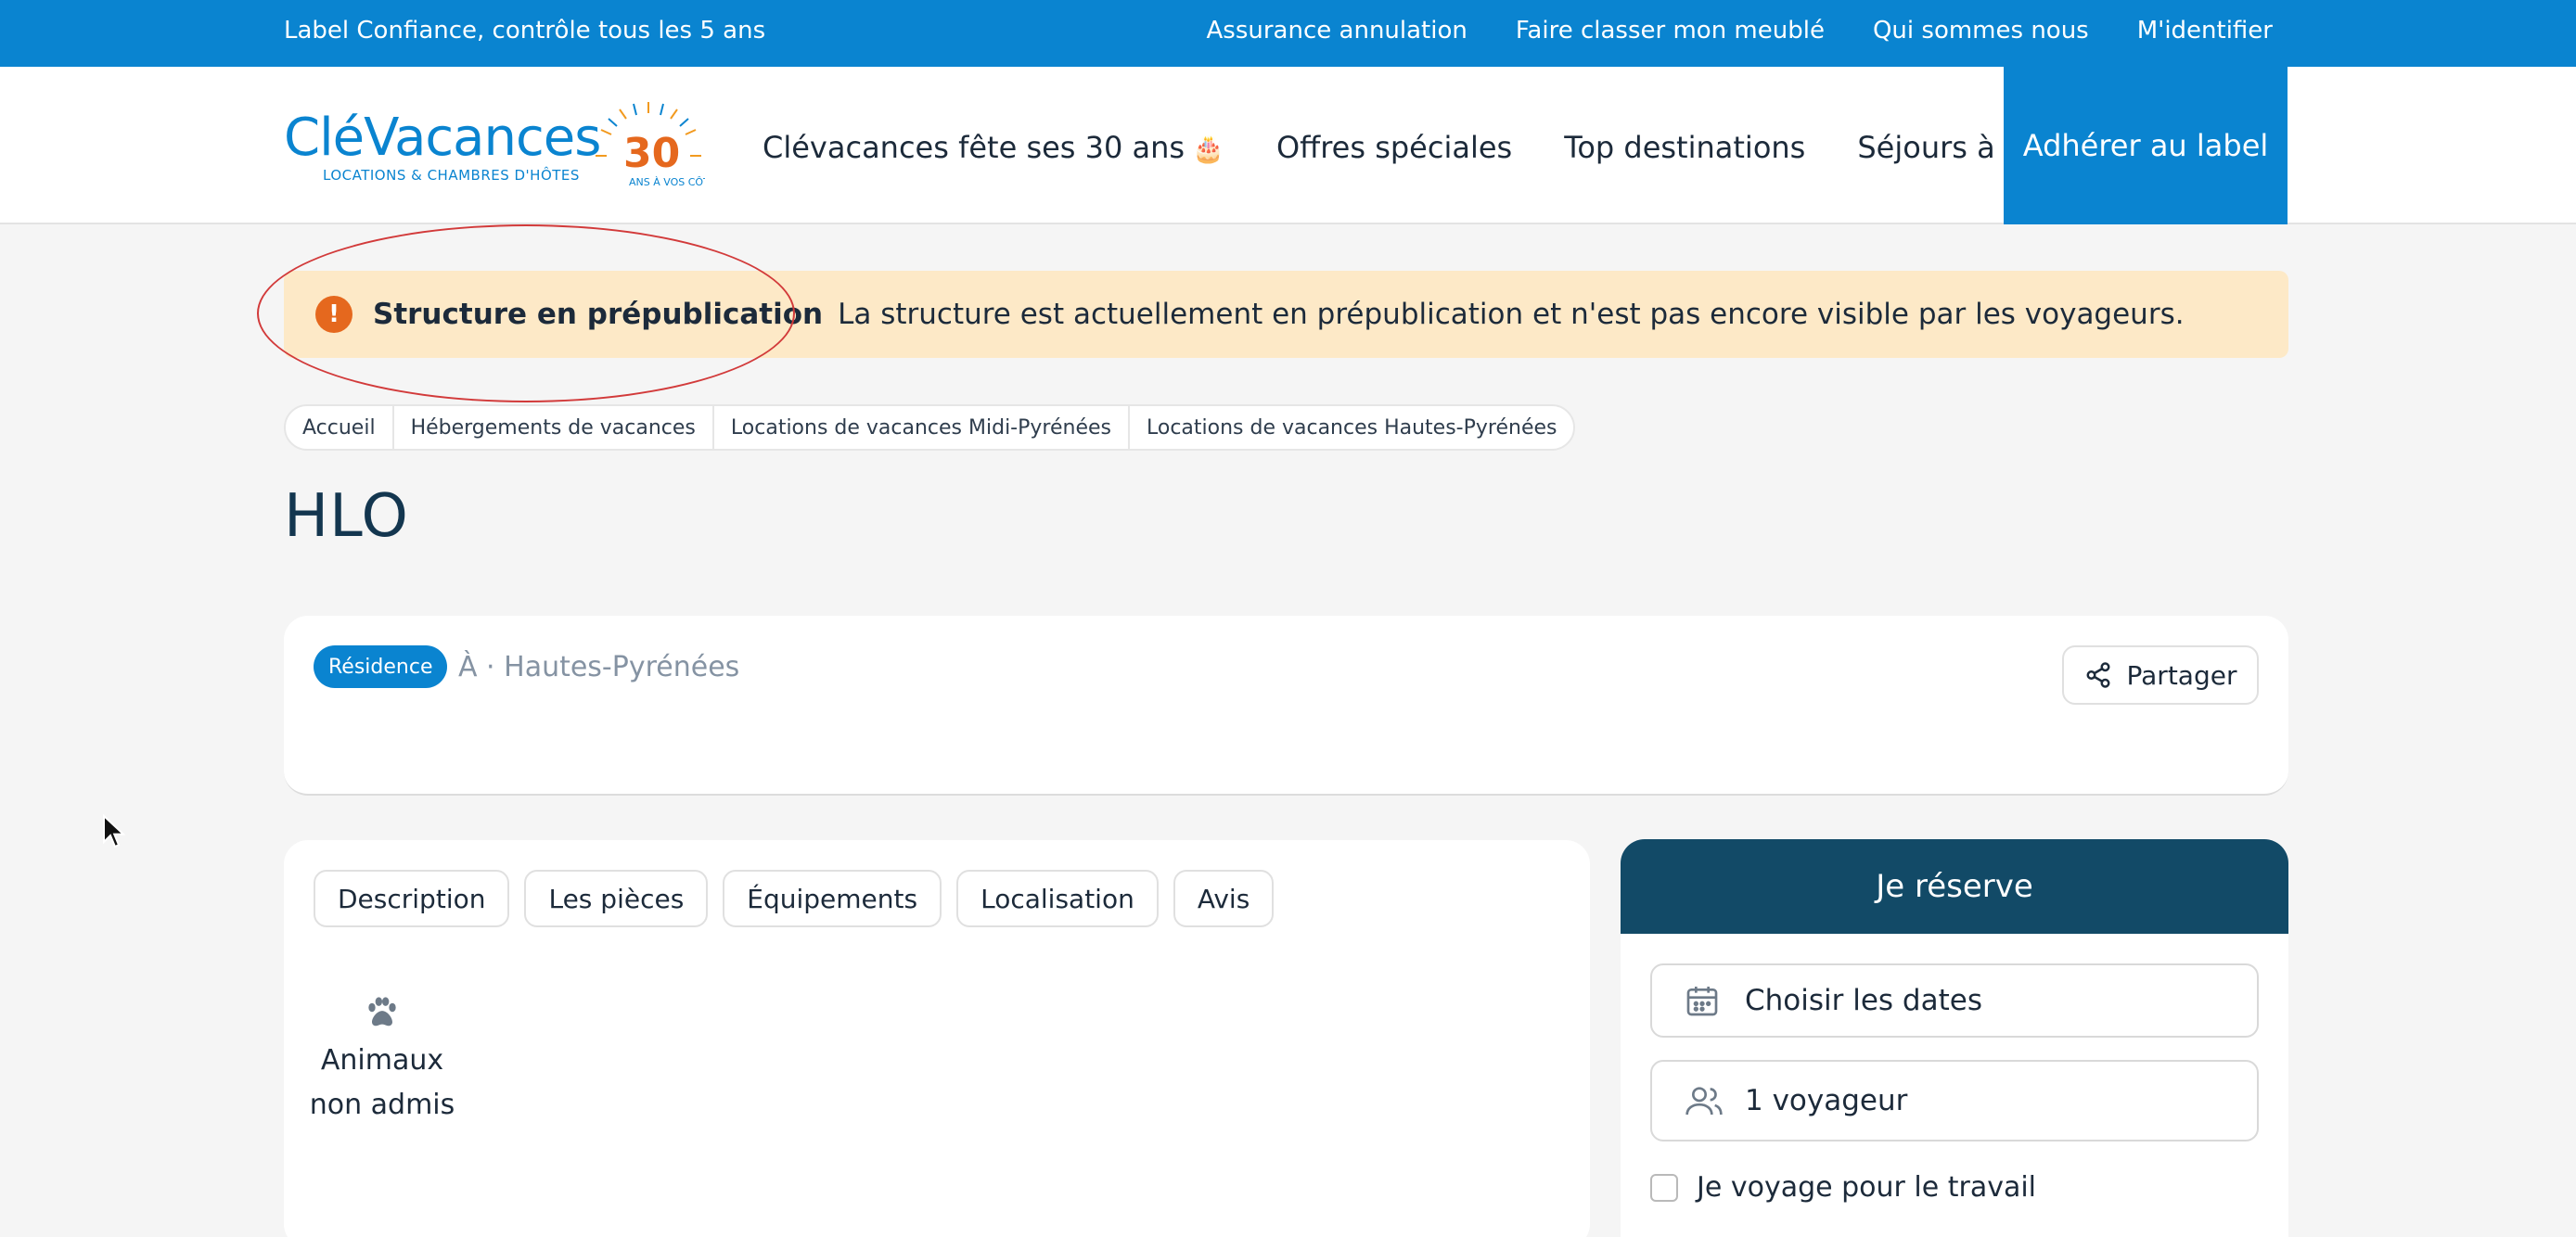  What do you see at coordinates (114, 831) in the screenshot?
I see `mouse-cursor-icon` at bounding box center [114, 831].